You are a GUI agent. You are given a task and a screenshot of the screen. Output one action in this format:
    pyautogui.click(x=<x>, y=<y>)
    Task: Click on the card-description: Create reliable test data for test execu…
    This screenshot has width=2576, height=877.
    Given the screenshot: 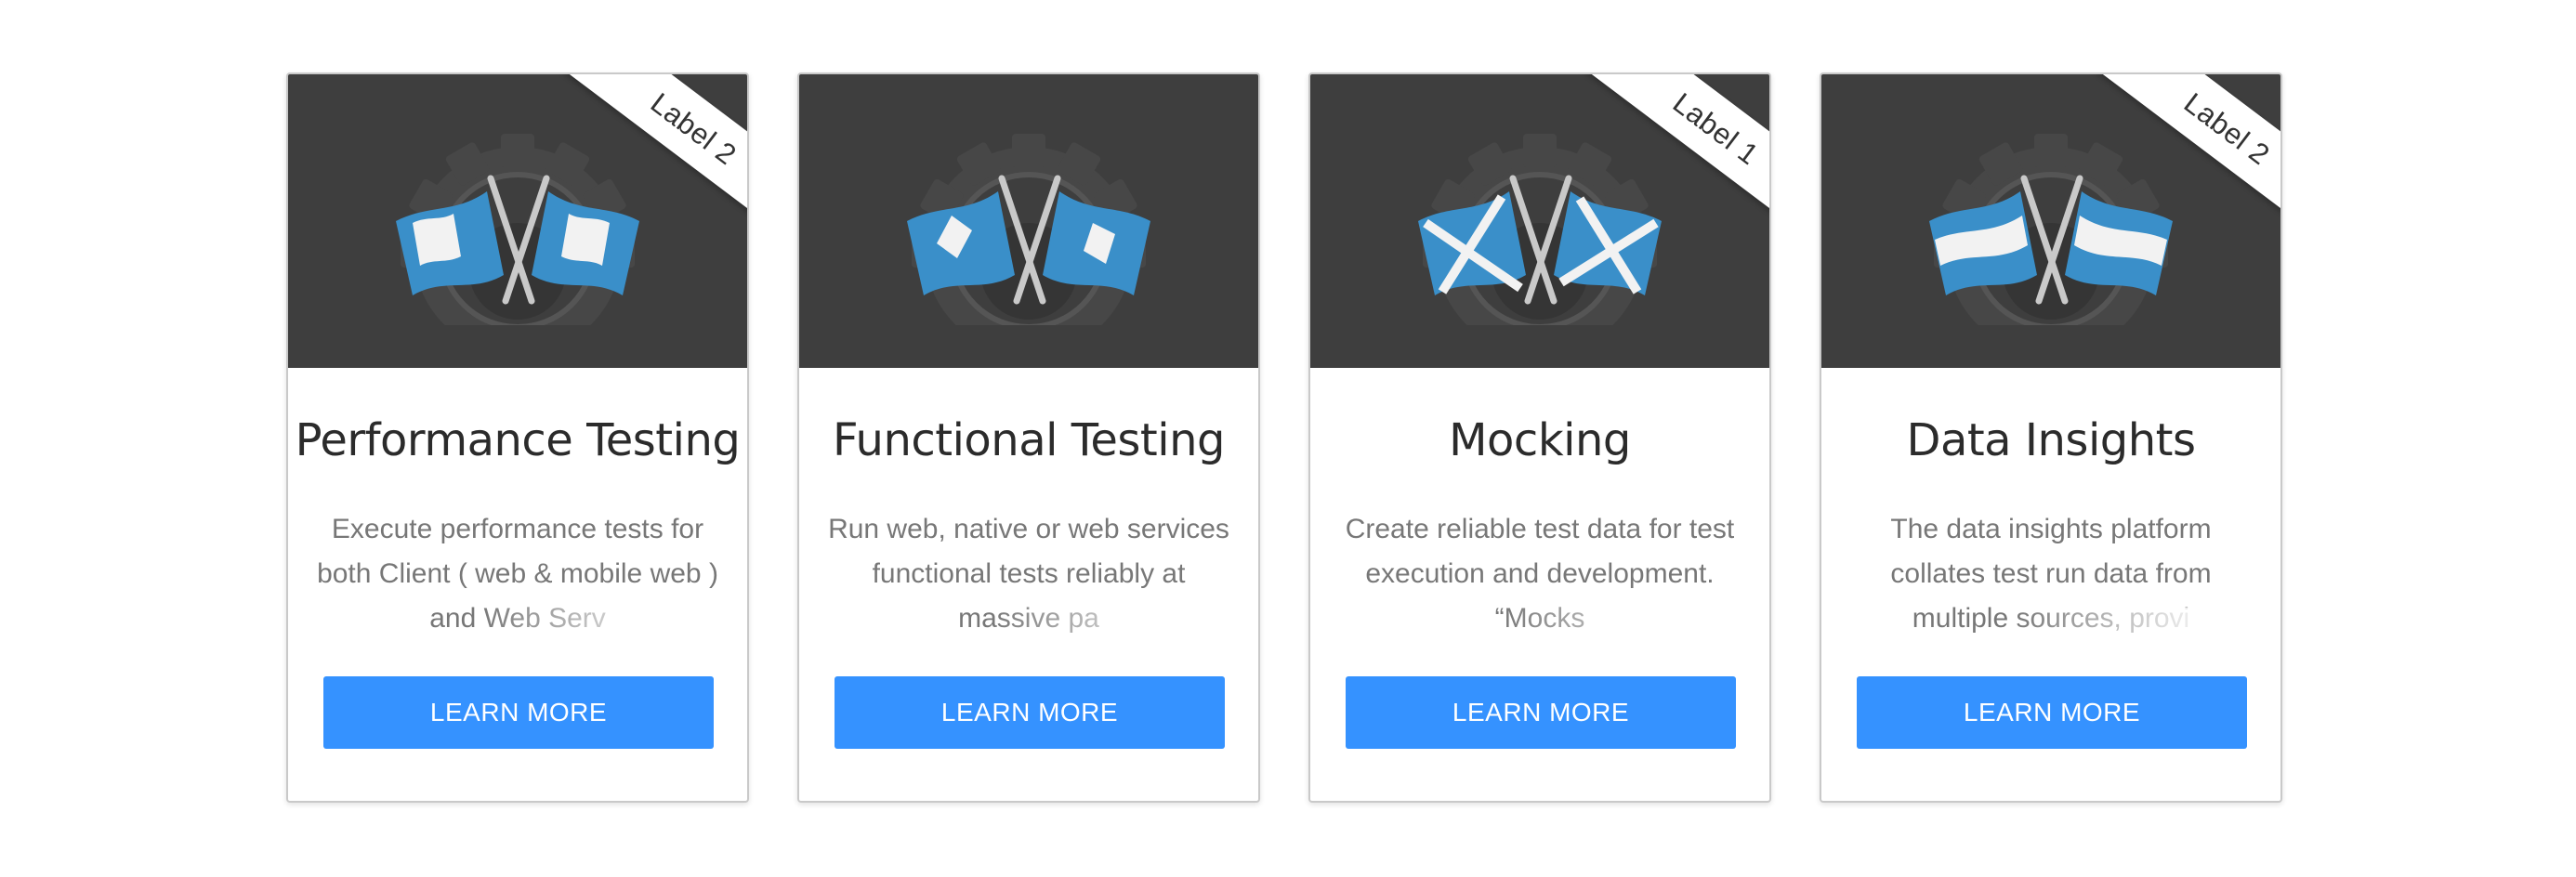 What is the action you would take?
    pyautogui.click(x=1539, y=580)
    